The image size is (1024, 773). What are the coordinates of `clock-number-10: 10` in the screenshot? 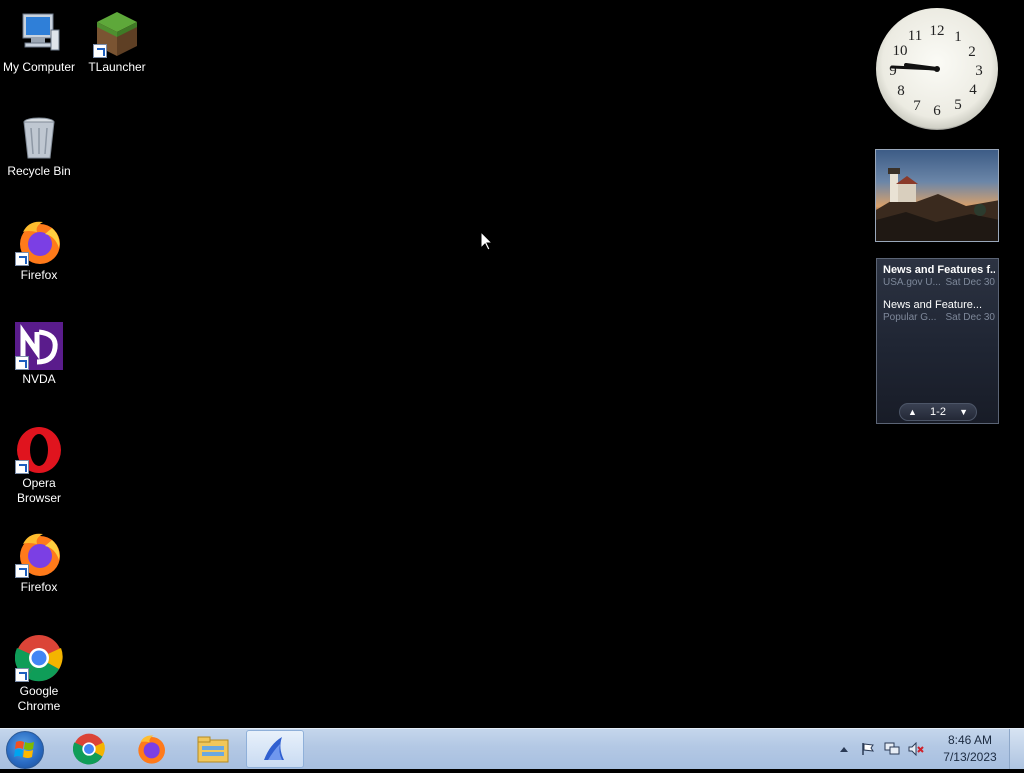 It's located at (900, 51).